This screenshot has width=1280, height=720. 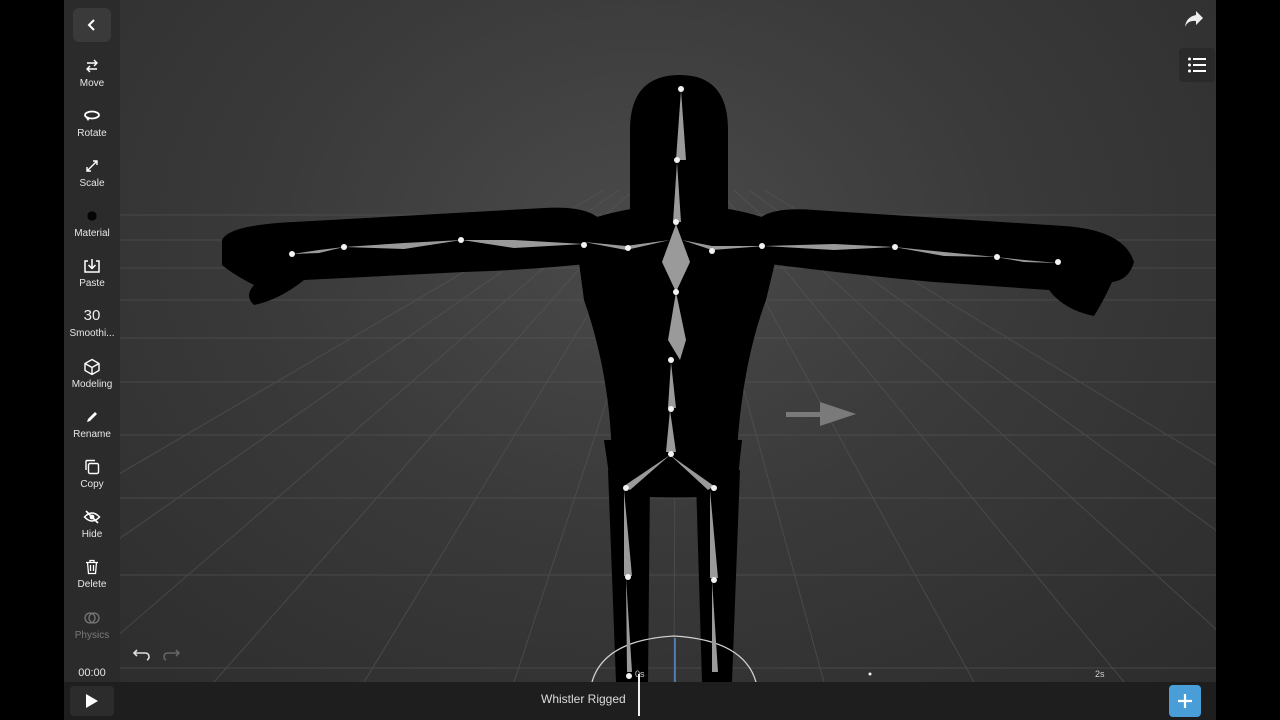 I want to click on undo-icon, so click(x=141, y=655).